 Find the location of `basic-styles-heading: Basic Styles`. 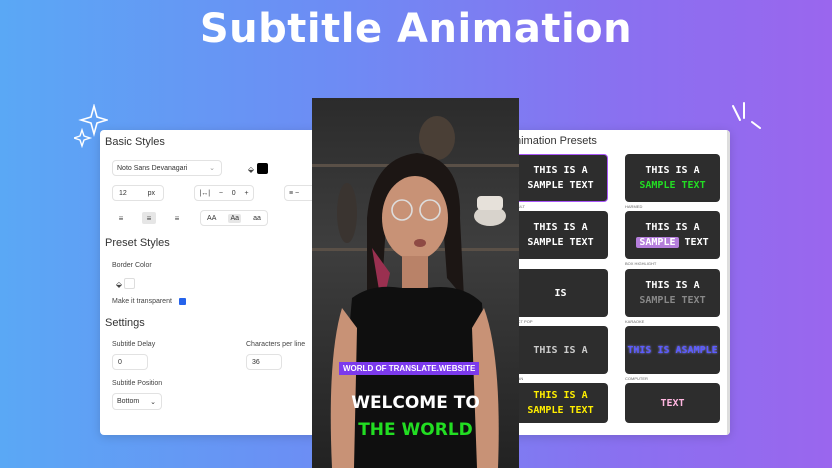

basic-styles-heading: Basic Styles is located at coordinates (135, 142).